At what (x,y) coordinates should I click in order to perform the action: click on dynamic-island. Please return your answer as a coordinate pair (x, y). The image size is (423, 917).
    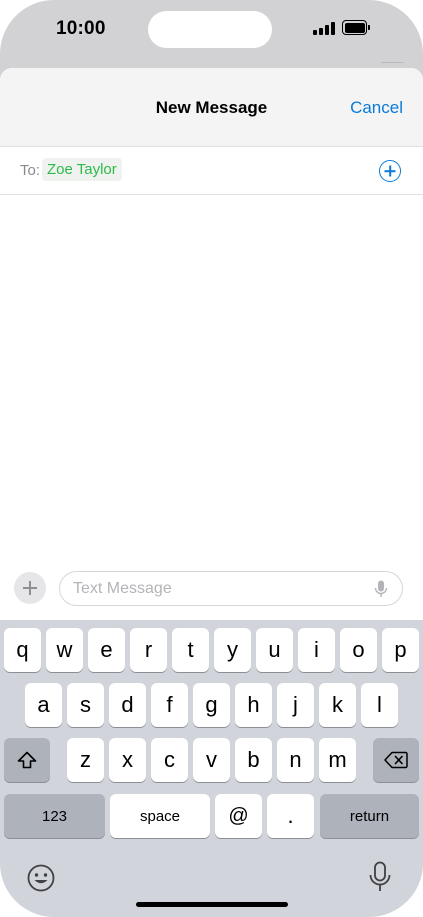
    Looking at the image, I should click on (210, 29).